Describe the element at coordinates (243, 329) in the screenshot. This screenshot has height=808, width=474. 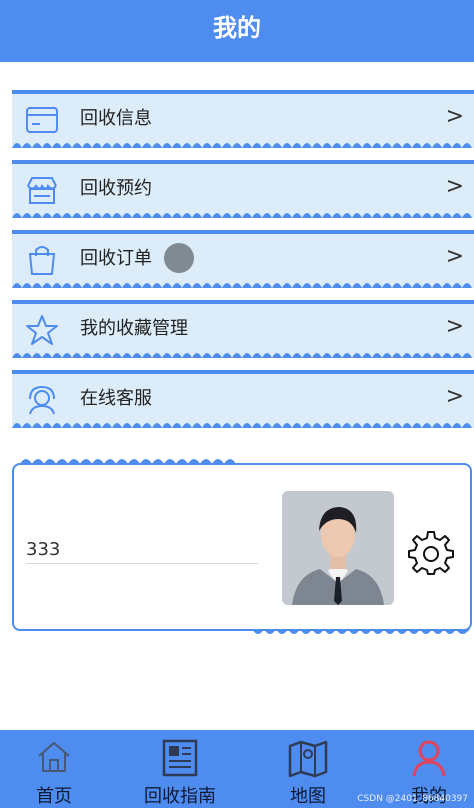
I see `menu-item-favorites: 我的收藏管理 >` at that location.